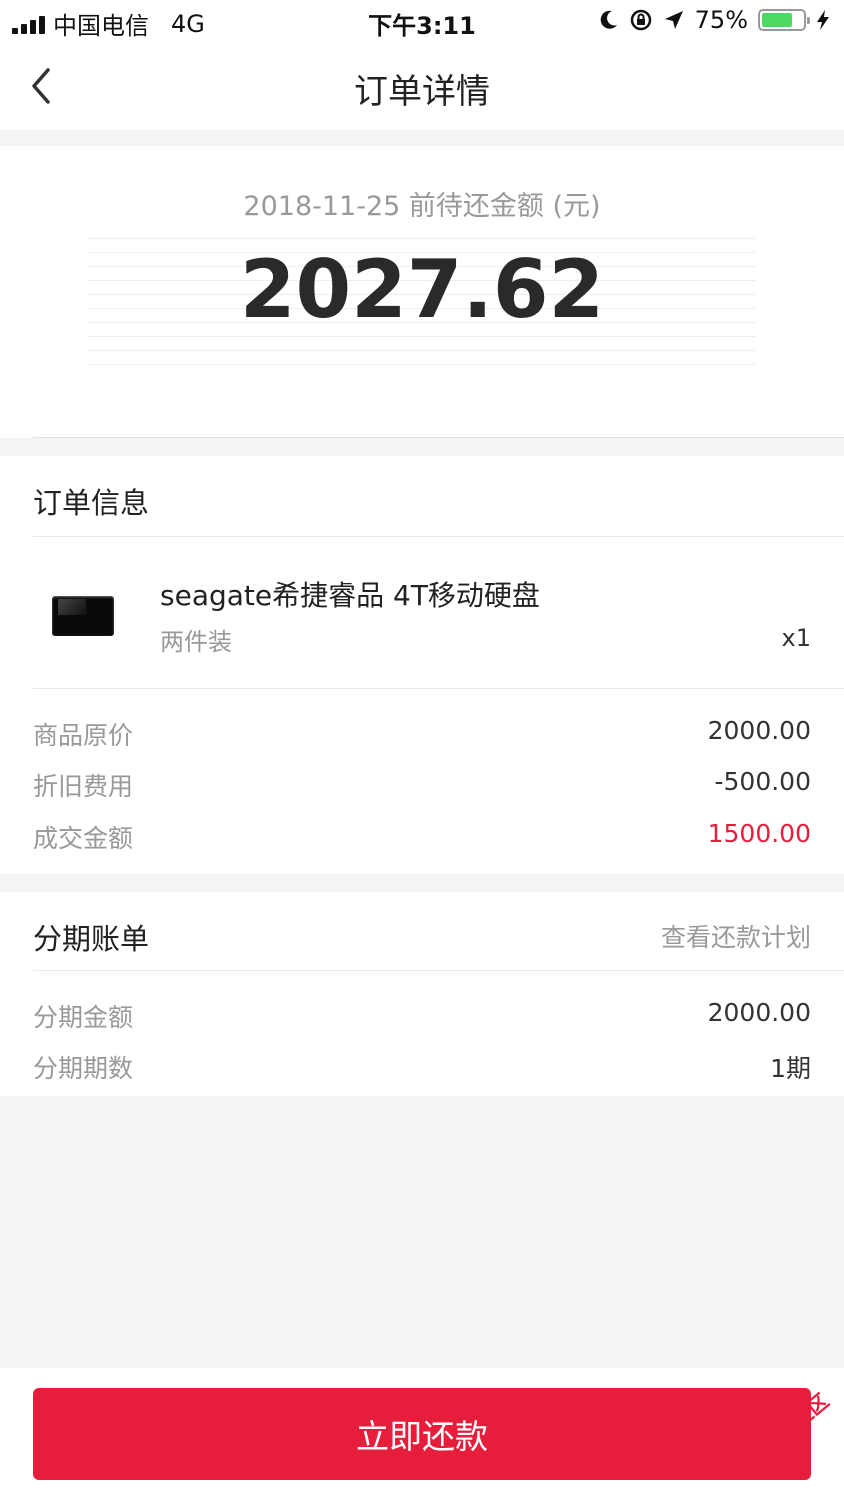 This screenshot has height=1500, width=844. Describe the element at coordinates (422, 994) in the screenshot. I see `installment-card: 分期账单 查看还款计划 分期金额 2000.00 分期期数 1期` at that location.